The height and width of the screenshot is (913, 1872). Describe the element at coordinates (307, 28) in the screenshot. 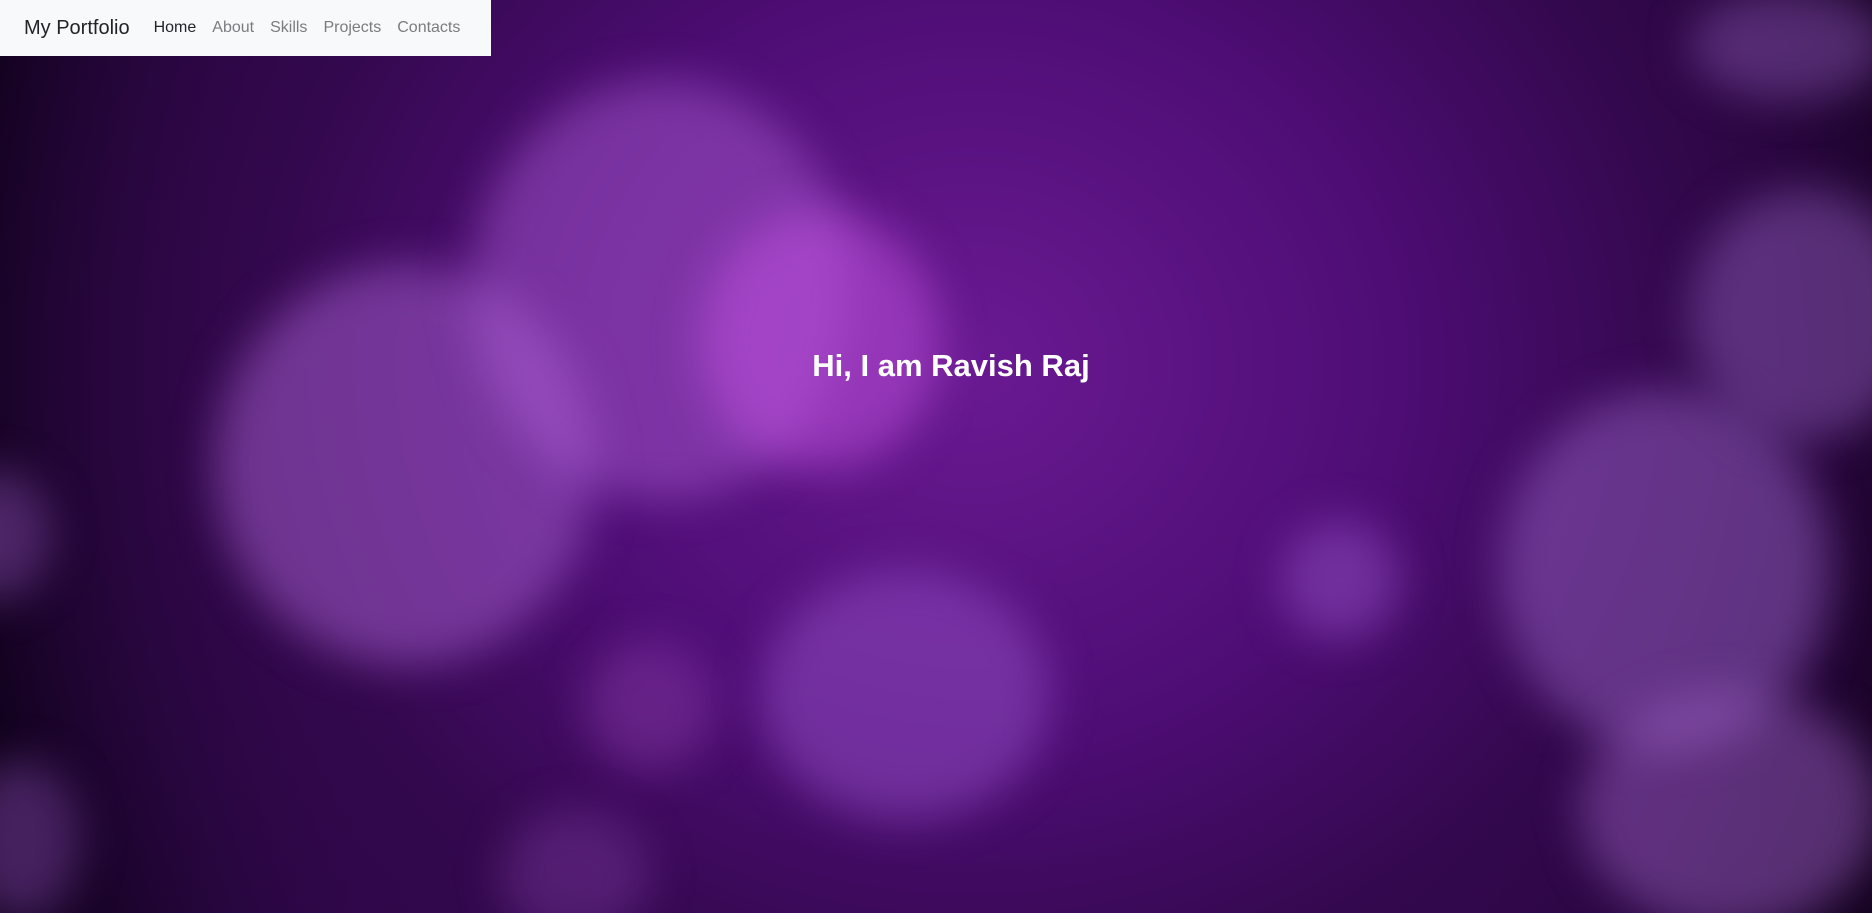

I see `nav-links: Home About Skills Projects Contacts` at that location.